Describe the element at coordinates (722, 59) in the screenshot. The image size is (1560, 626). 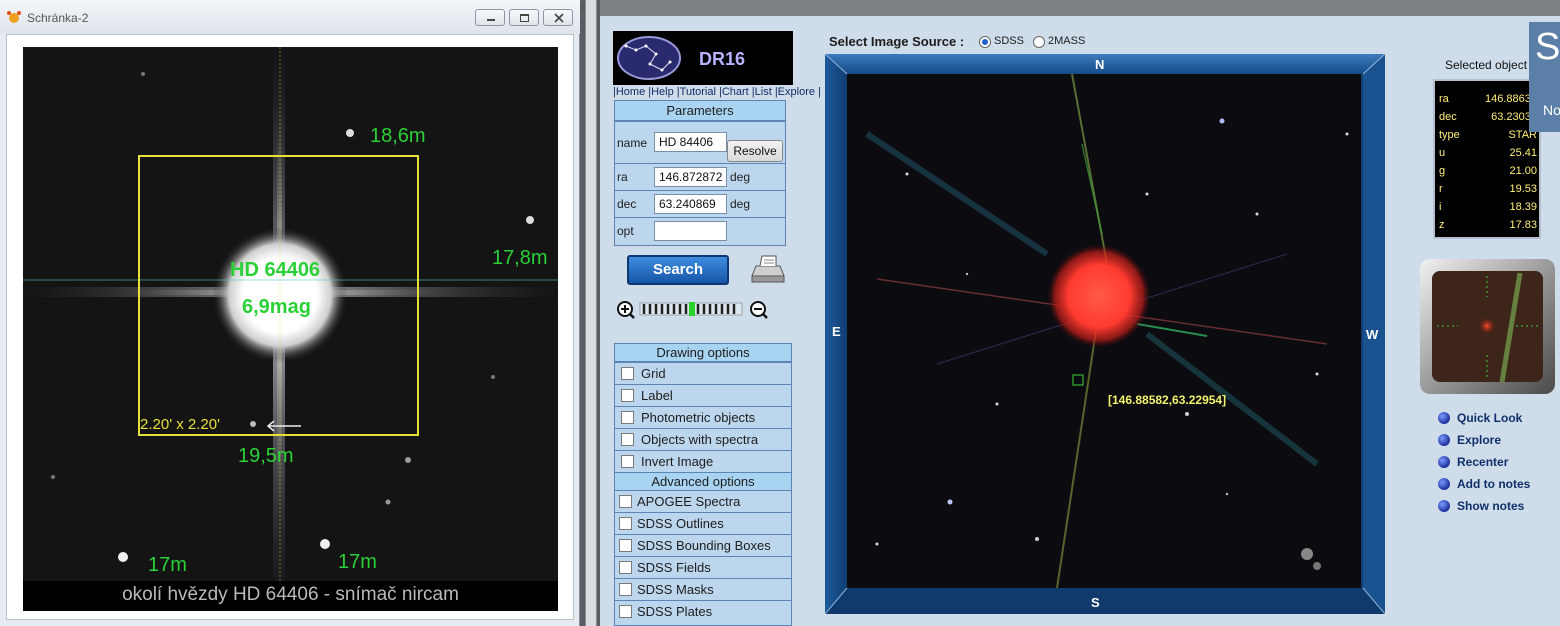
I see `logo-text: DR16` at that location.